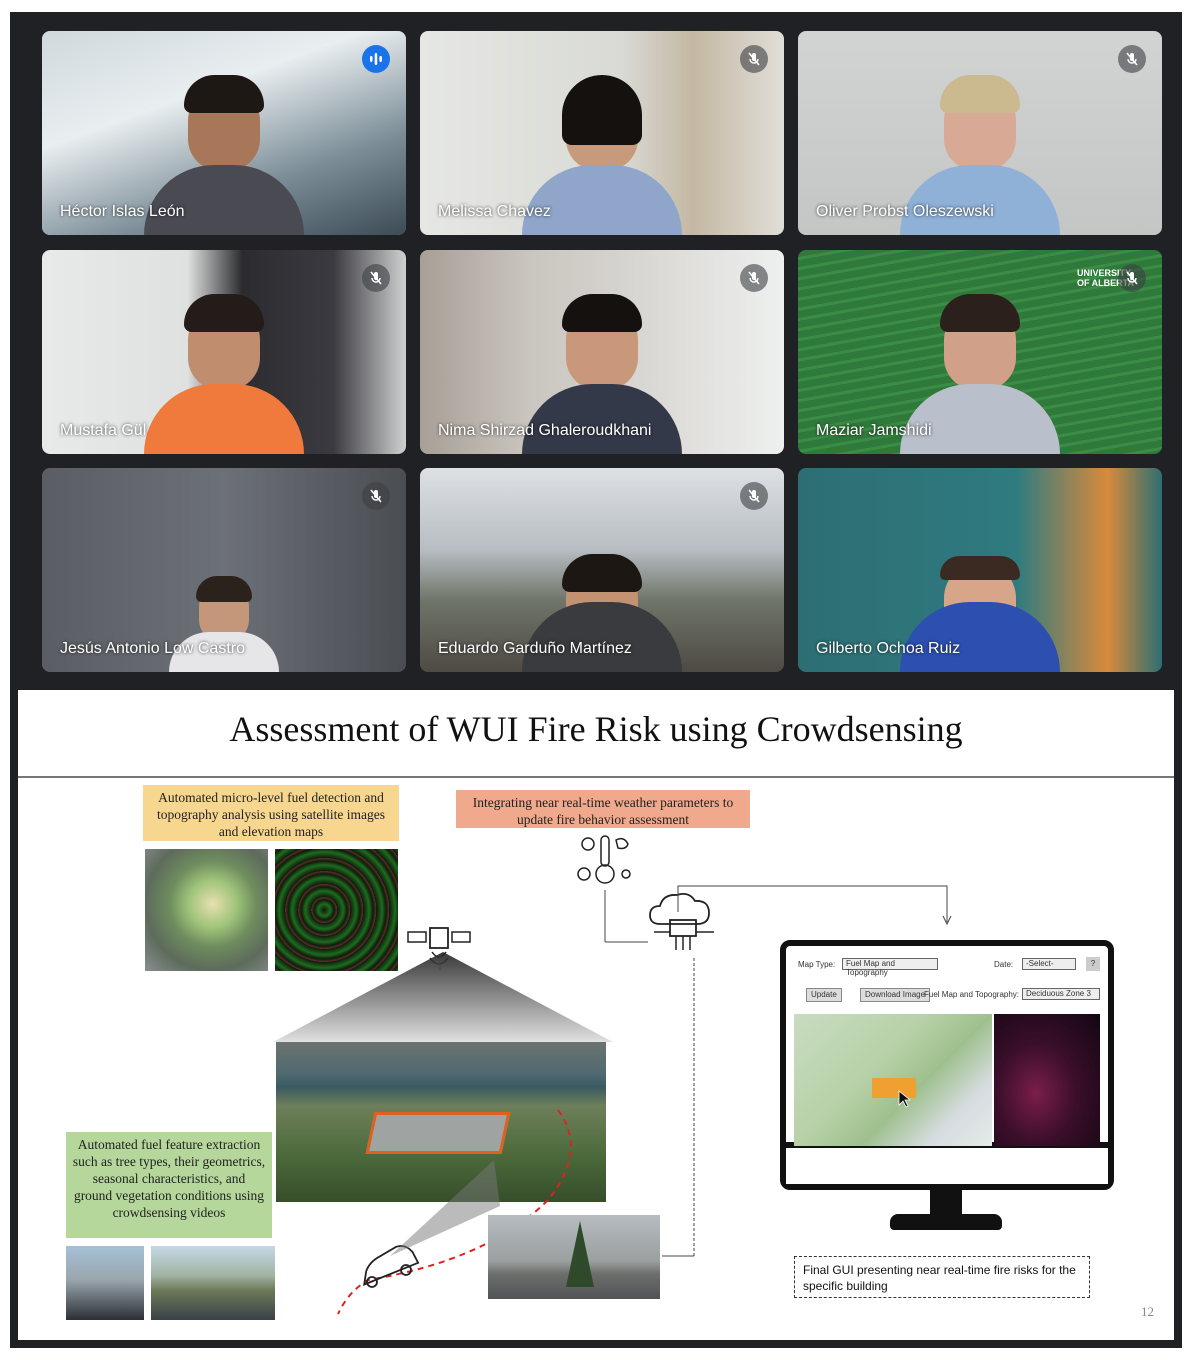 This screenshot has width=1194, height=1360. Describe the element at coordinates (1093, 964) in the screenshot. I see `help-button: ?` at that location.